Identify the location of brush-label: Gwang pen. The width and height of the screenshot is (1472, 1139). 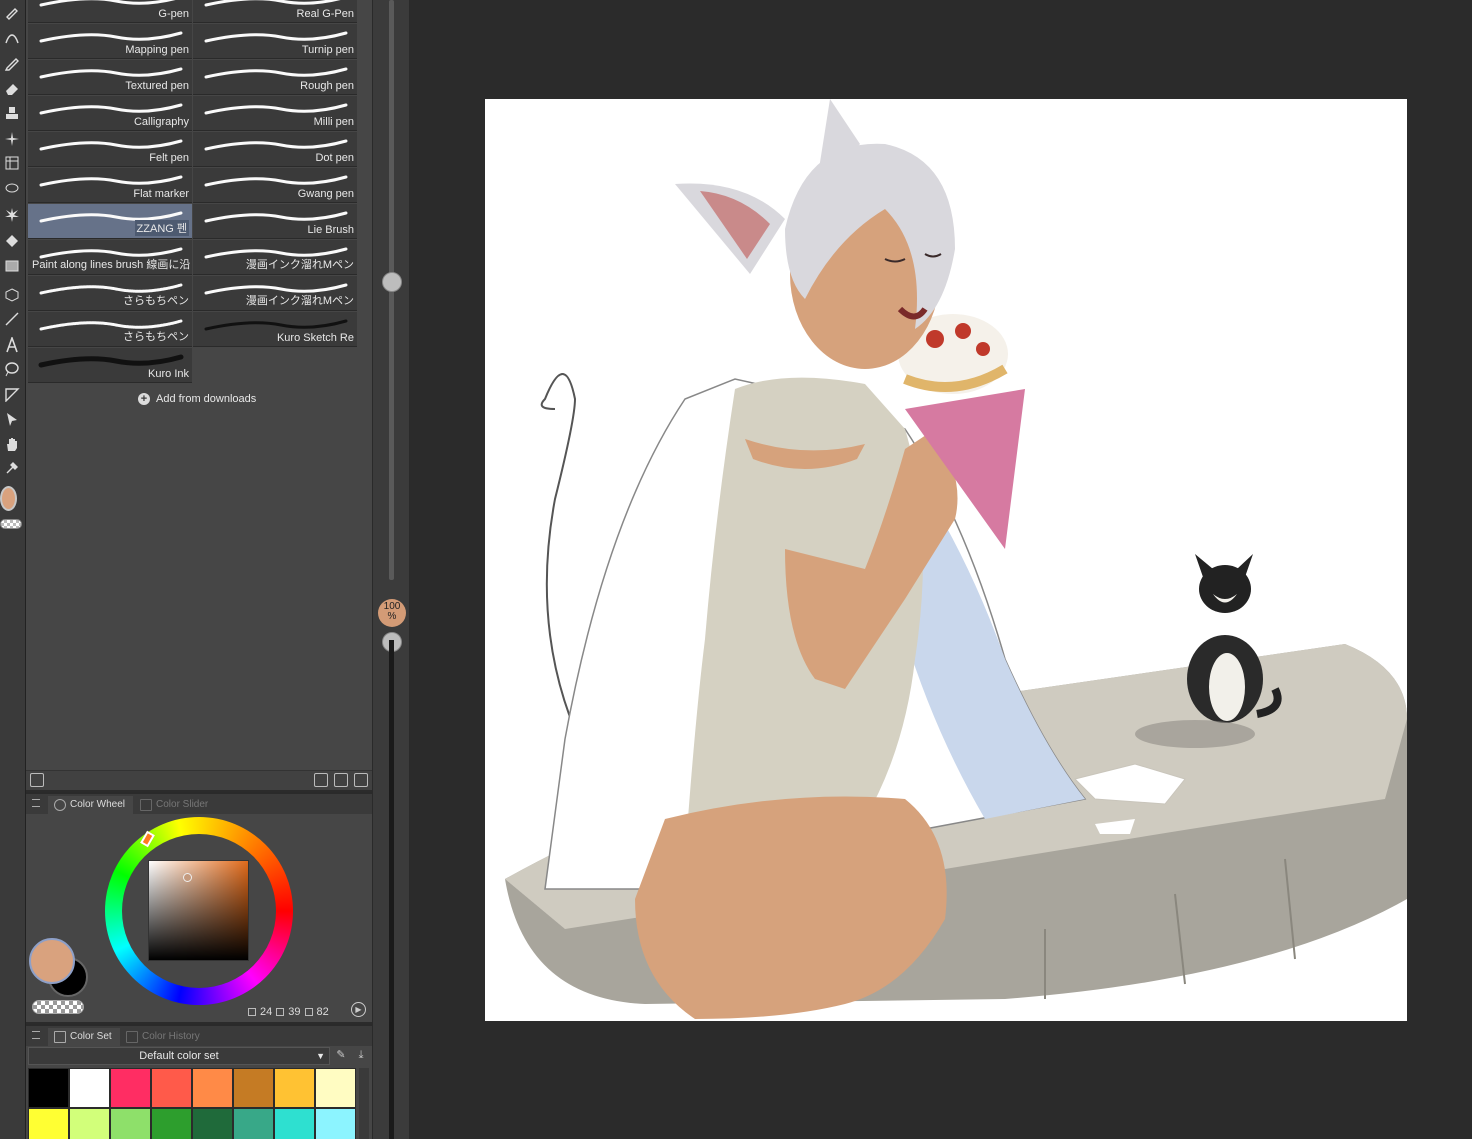
(325, 194).